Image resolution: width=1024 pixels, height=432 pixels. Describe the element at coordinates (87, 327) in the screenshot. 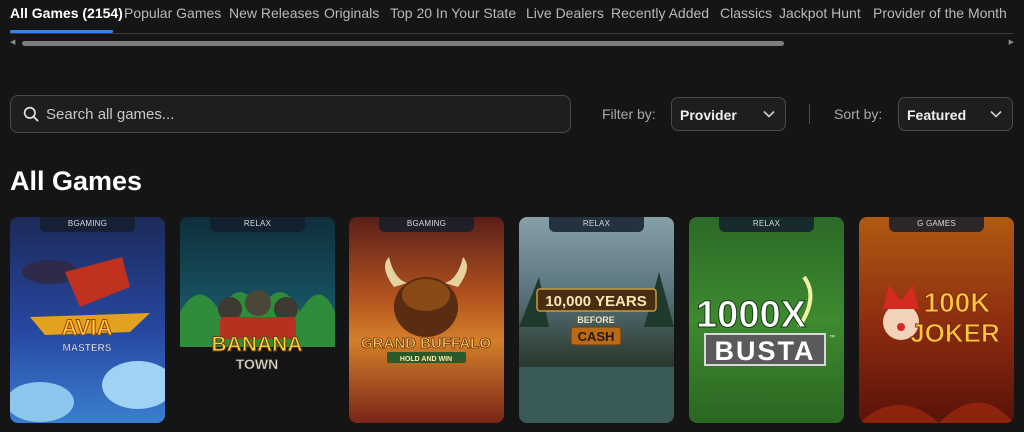

I see `game-logo-line1: AVIA` at that location.